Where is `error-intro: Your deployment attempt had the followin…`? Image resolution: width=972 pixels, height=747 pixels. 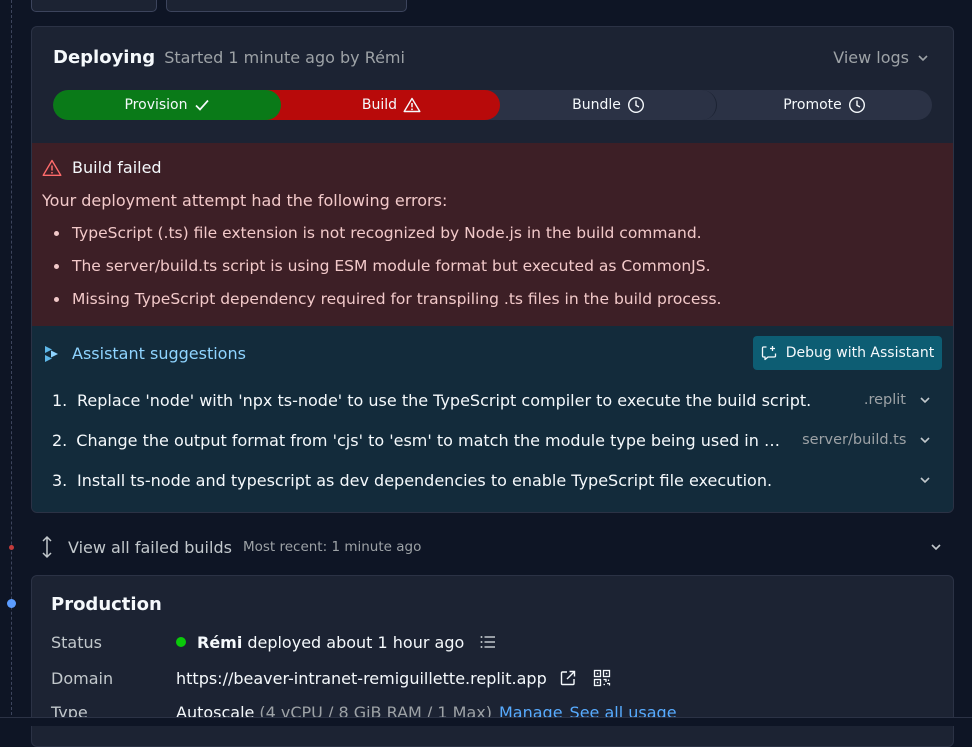
error-intro: Your deployment attempt had the followin… is located at coordinates (245, 200).